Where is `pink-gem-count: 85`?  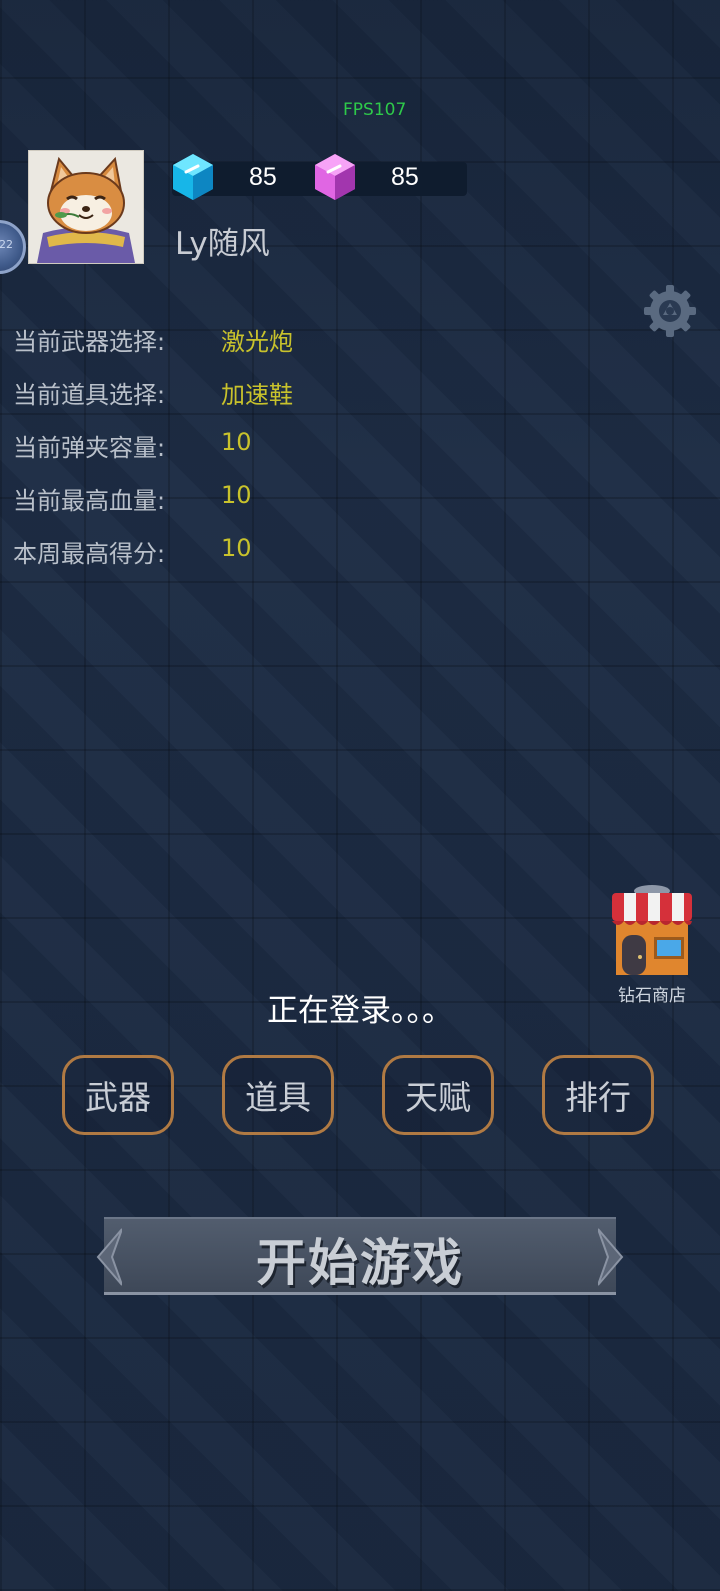
pink-gem-count: 85 is located at coordinates (405, 177).